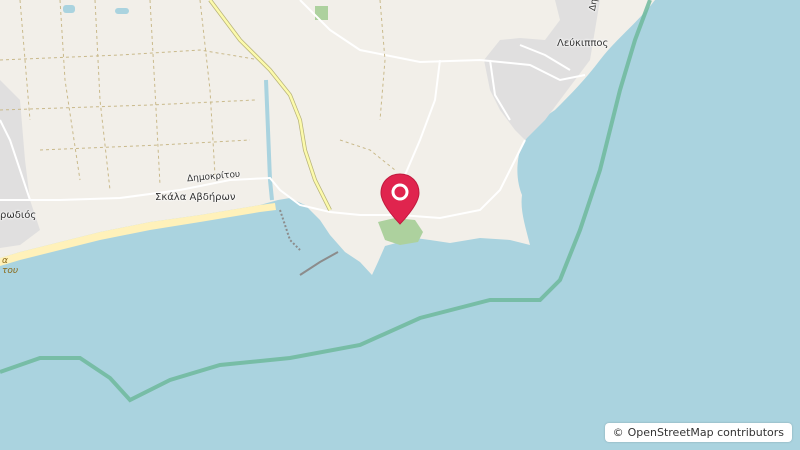 This screenshot has height=450, width=800. Describe the element at coordinates (18, 215) in the screenshot. I see `partial-town-label: ρωδιός` at that location.